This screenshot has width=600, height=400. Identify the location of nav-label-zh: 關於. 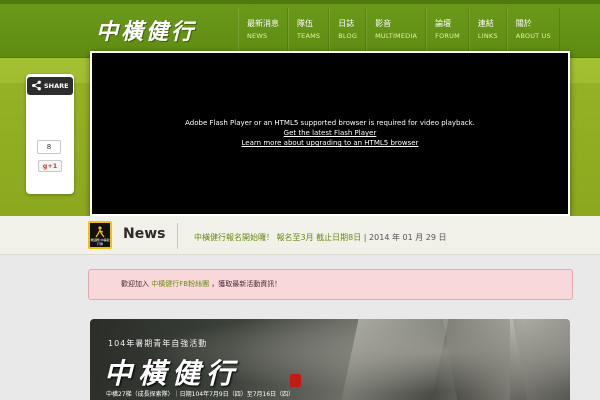
(523, 23).